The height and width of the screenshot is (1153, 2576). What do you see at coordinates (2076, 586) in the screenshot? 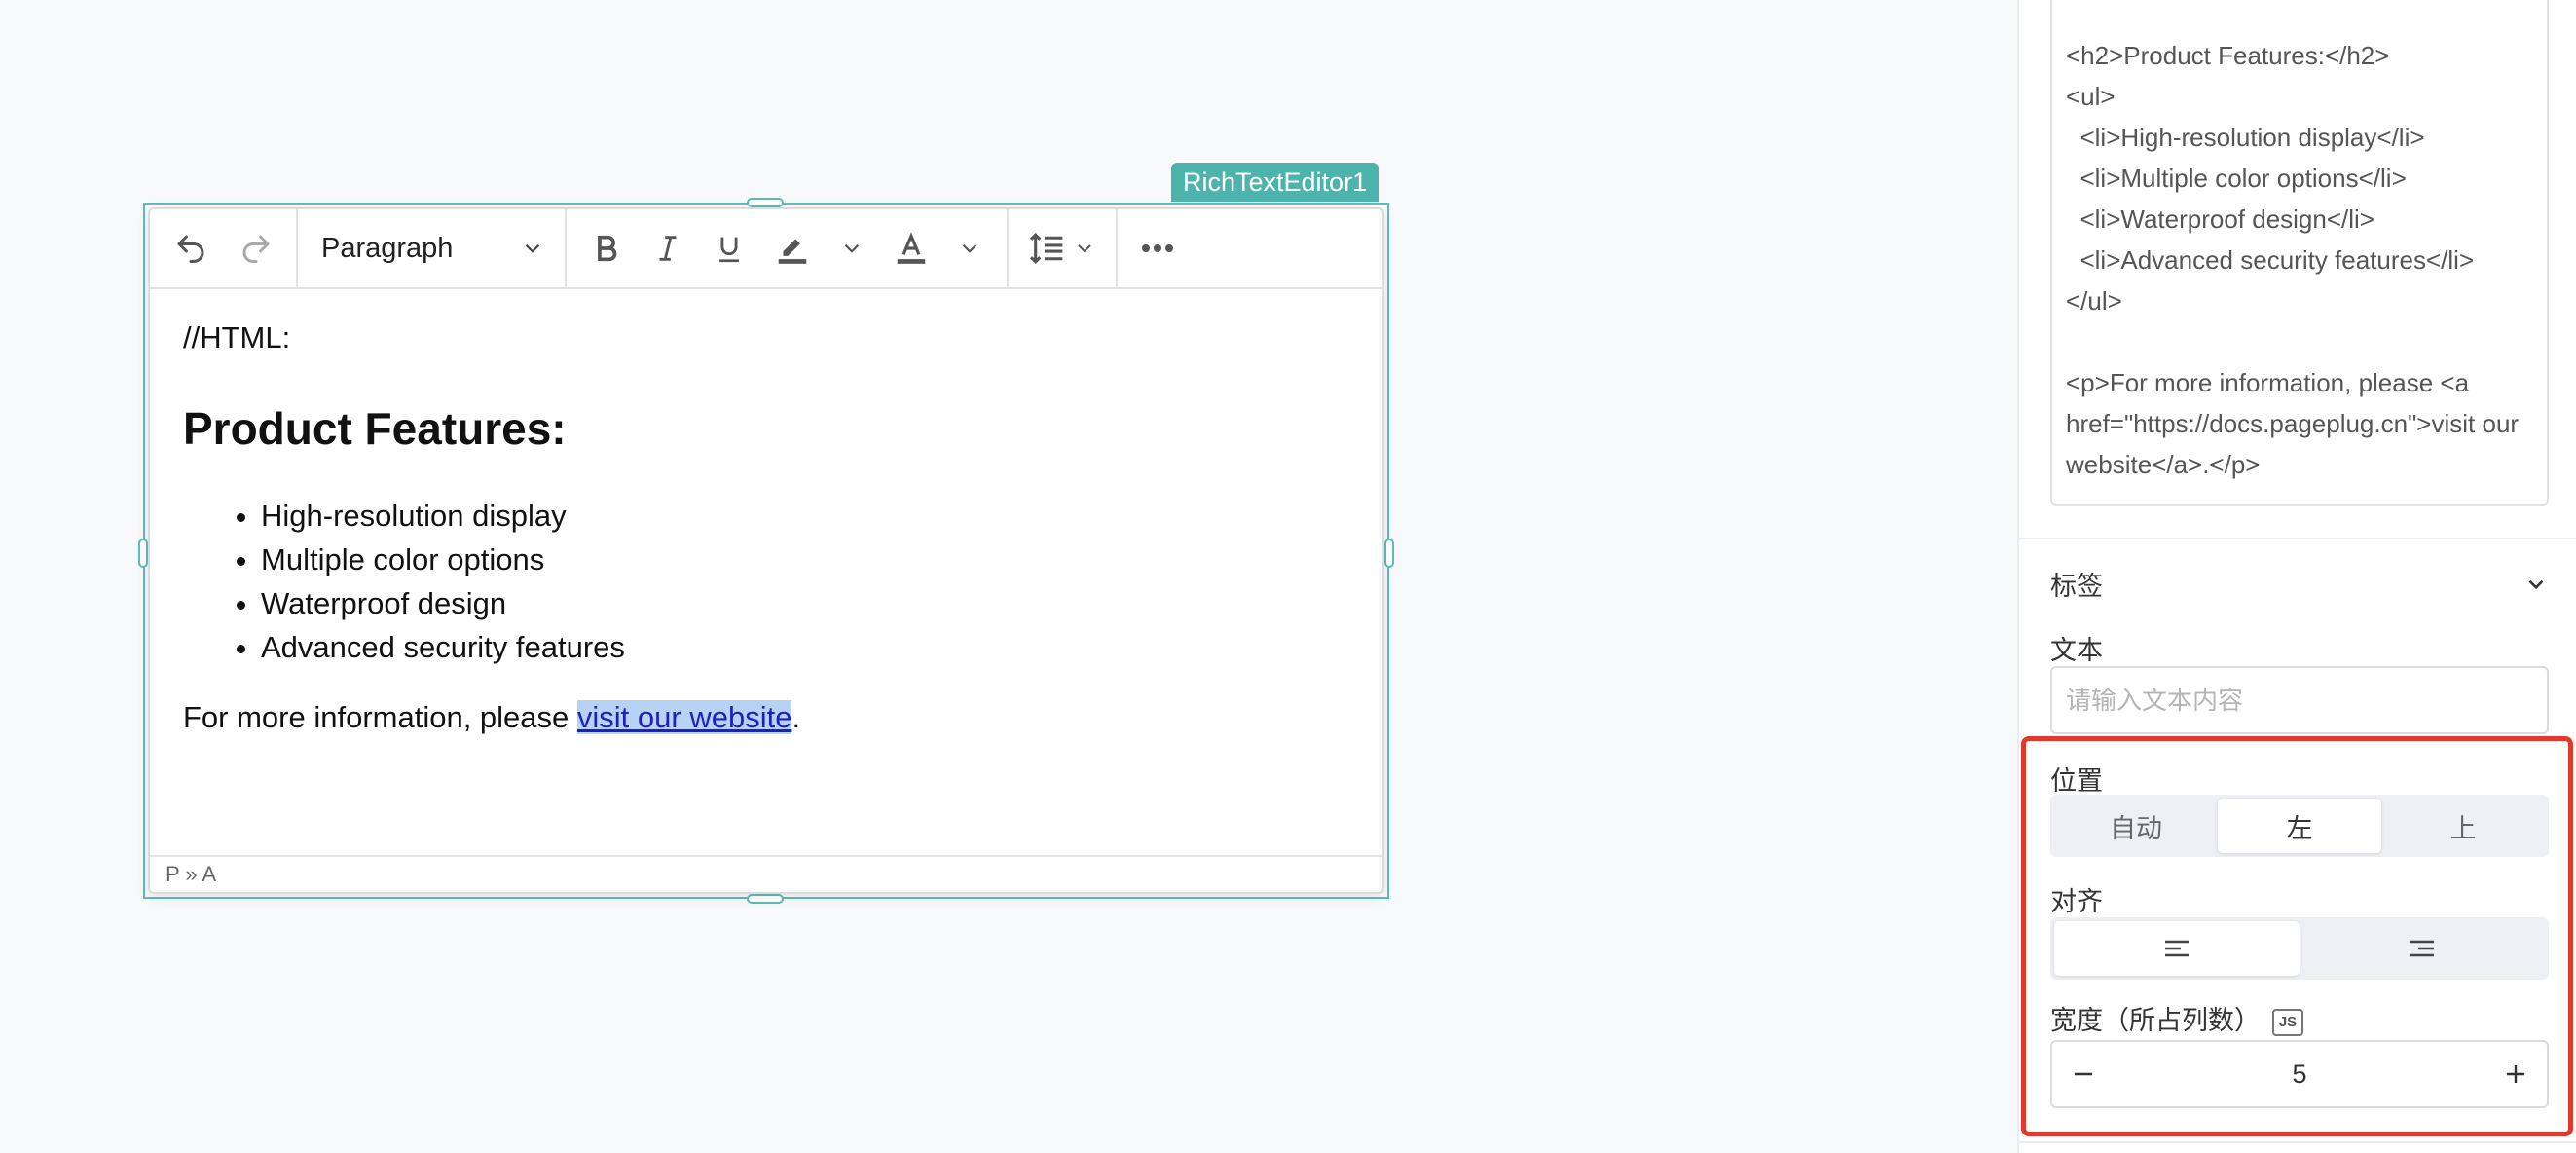
I see `label-section-title: 标签` at bounding box center [2076, 586].